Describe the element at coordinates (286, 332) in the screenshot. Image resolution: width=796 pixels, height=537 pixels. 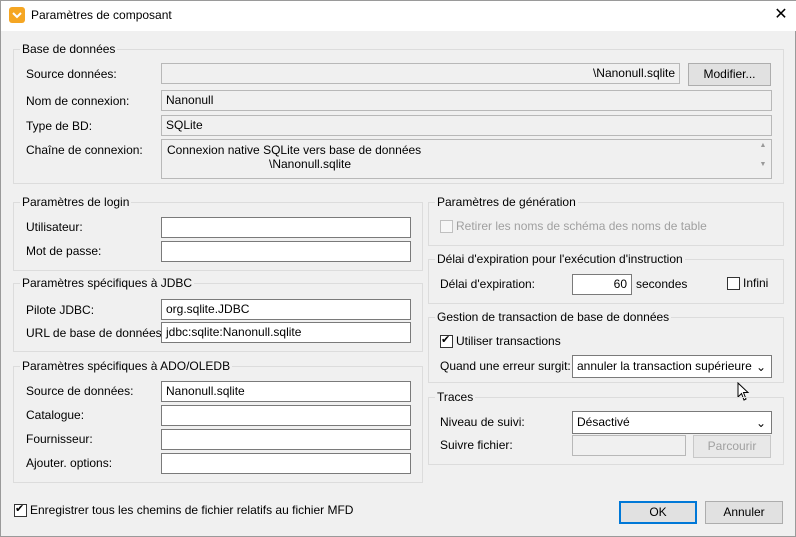
I see `db-url-input: jdbc:sqlite:Nanonull.sqlite` at that location.